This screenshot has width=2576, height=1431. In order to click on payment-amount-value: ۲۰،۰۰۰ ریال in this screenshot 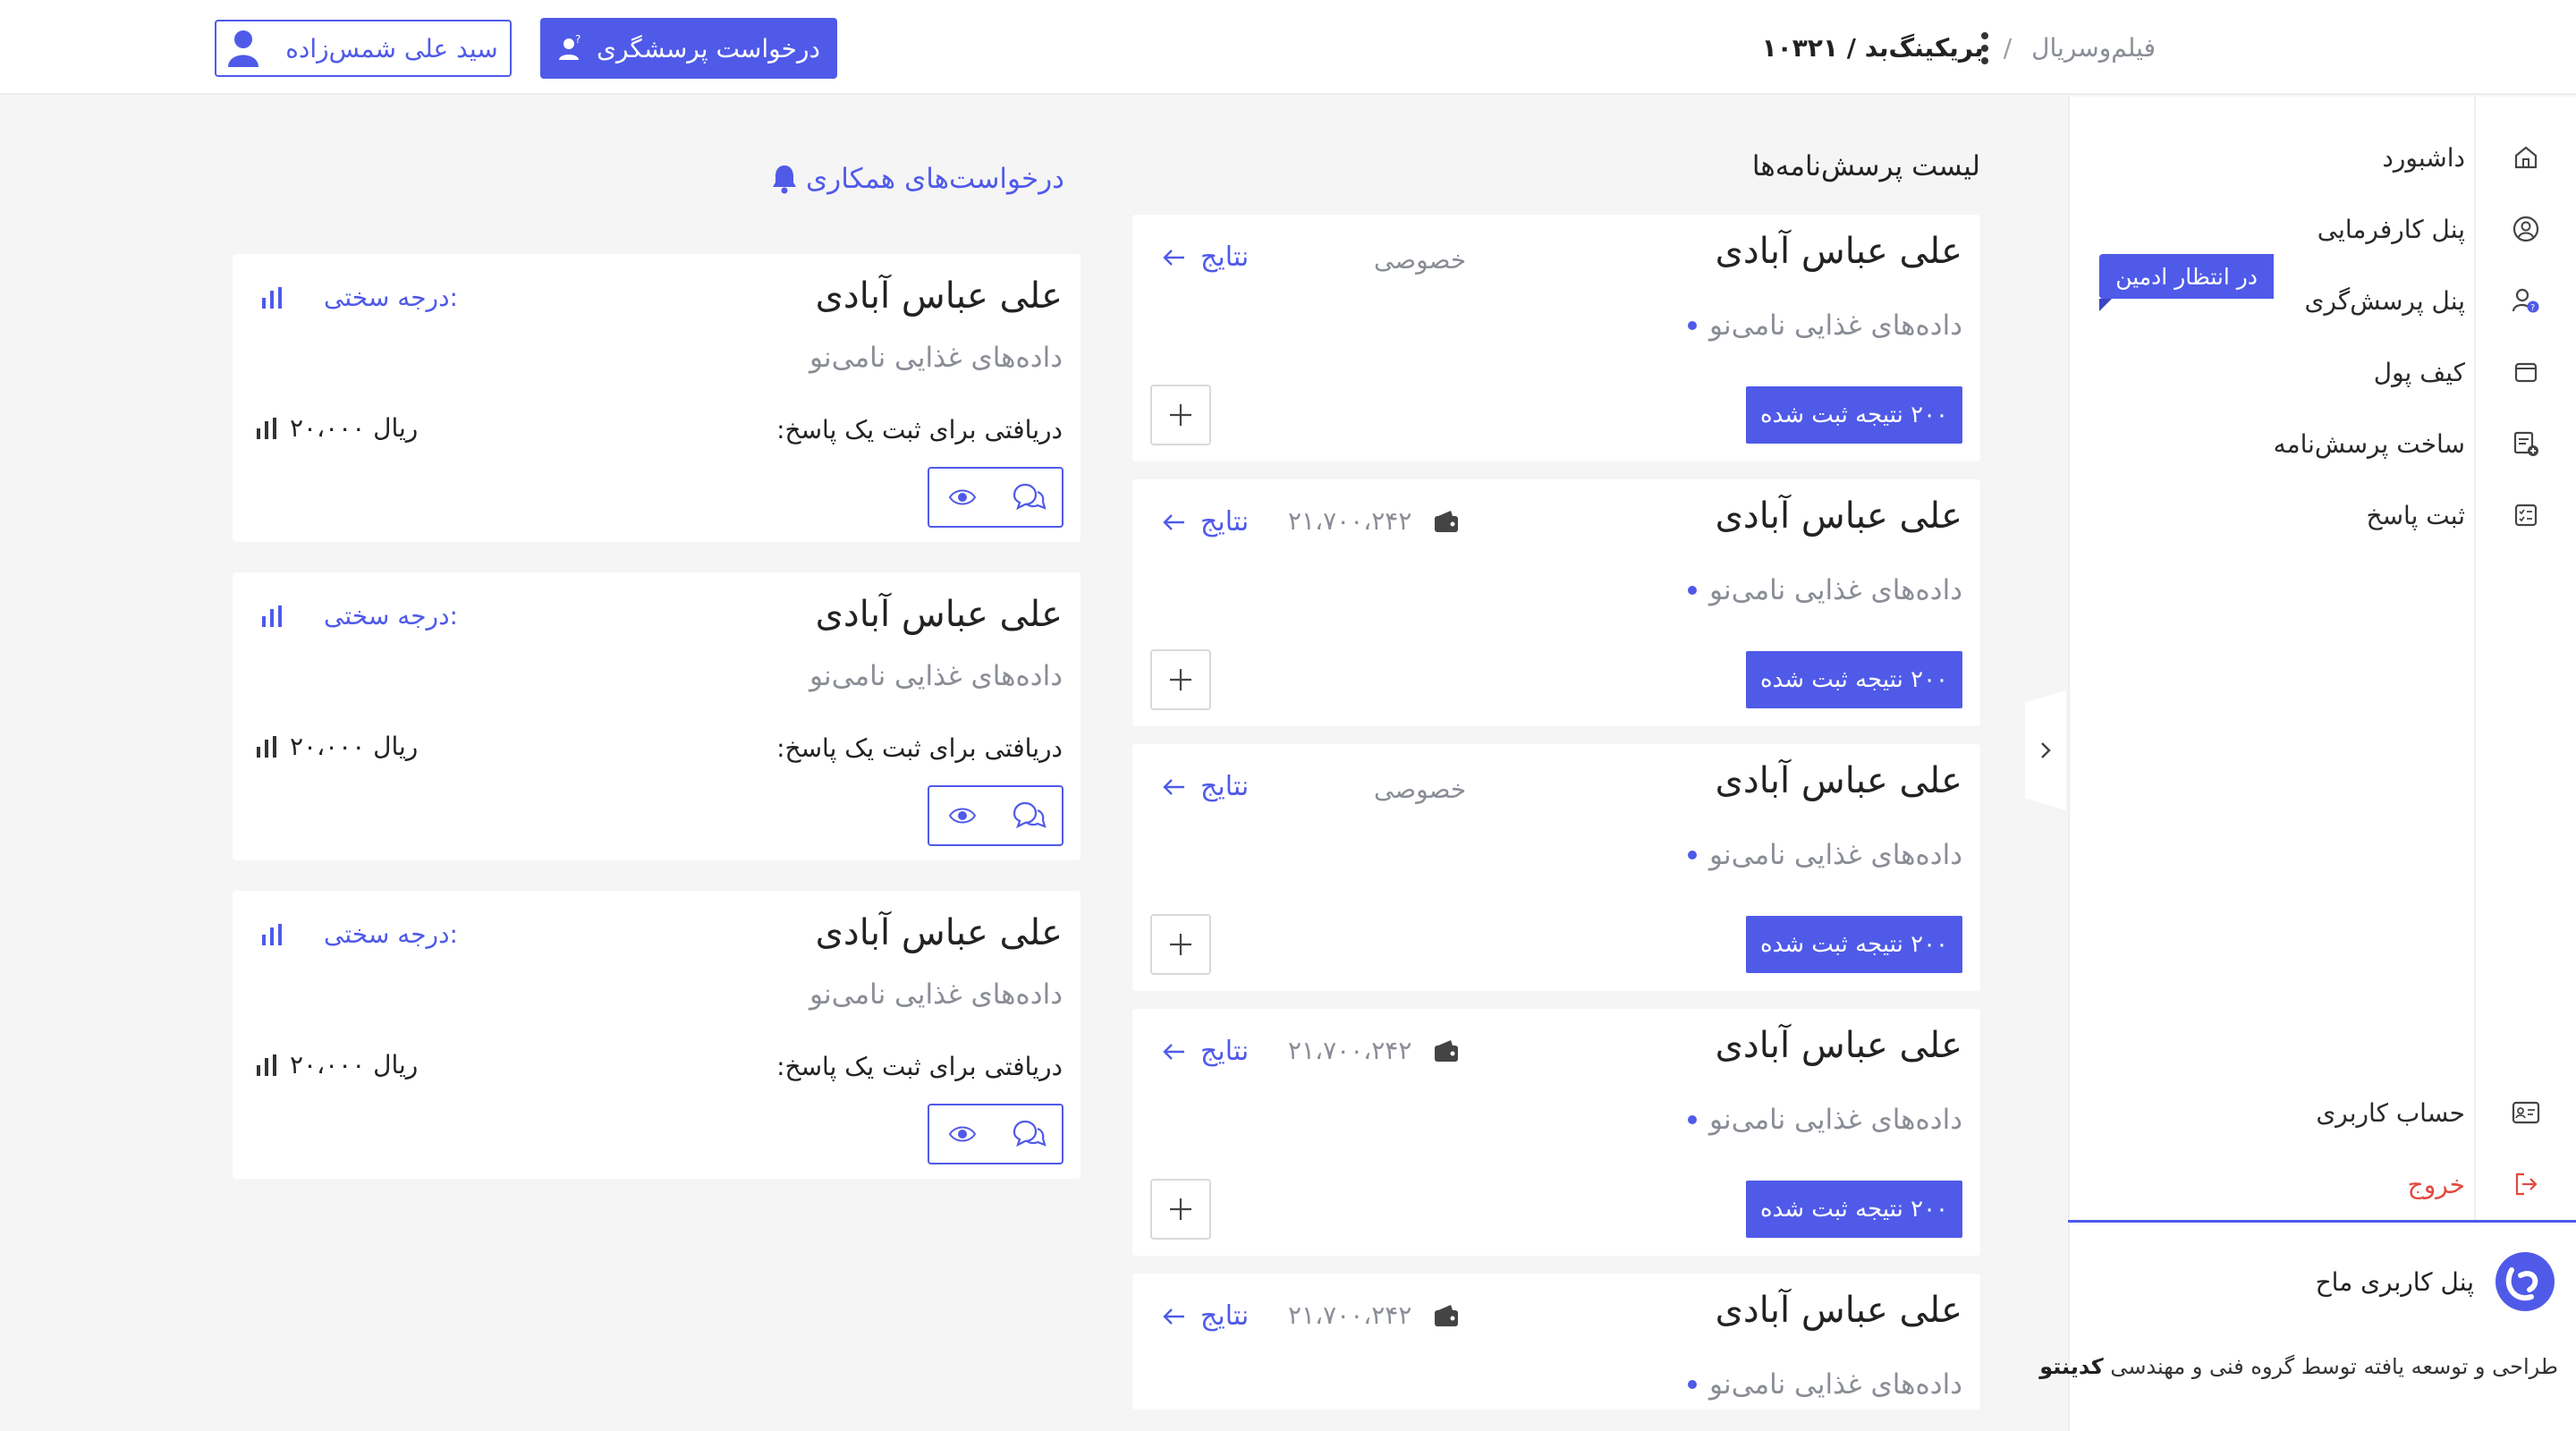, I will do `click(354, 747)`.